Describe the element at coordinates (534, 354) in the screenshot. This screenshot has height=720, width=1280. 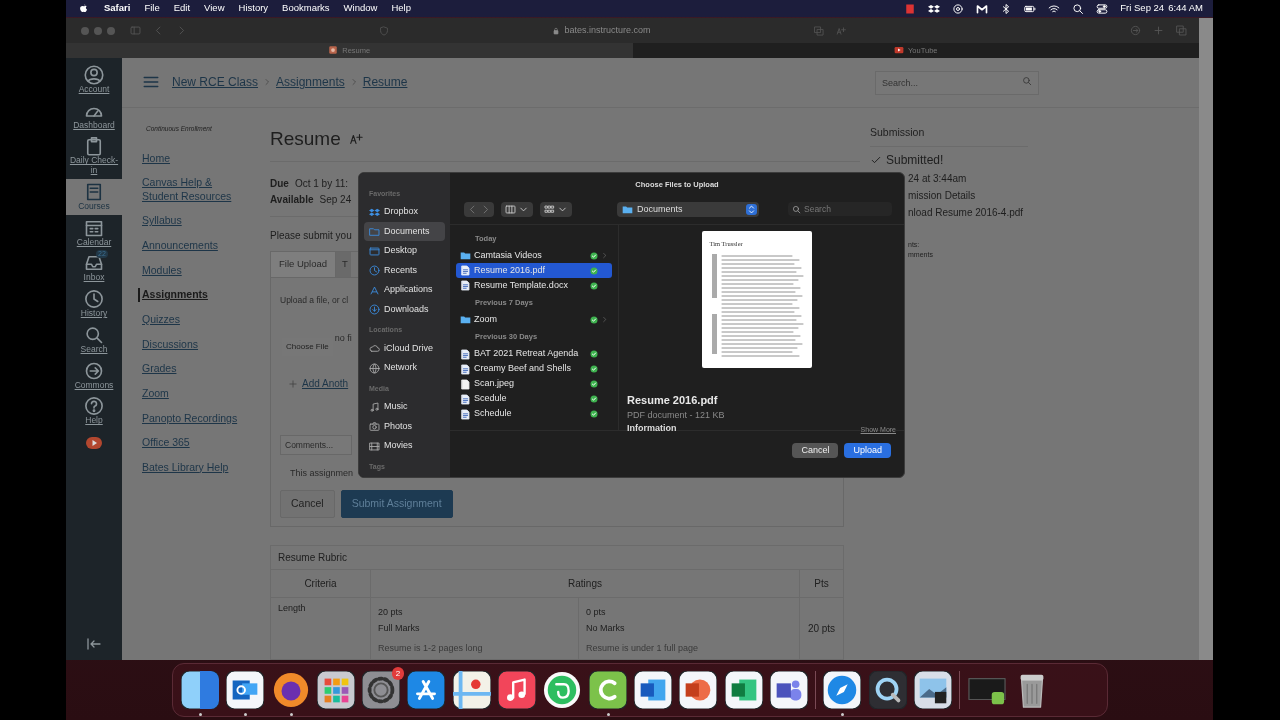
I see `file-row: BAT 2021 Retreat Agenda` at that location.